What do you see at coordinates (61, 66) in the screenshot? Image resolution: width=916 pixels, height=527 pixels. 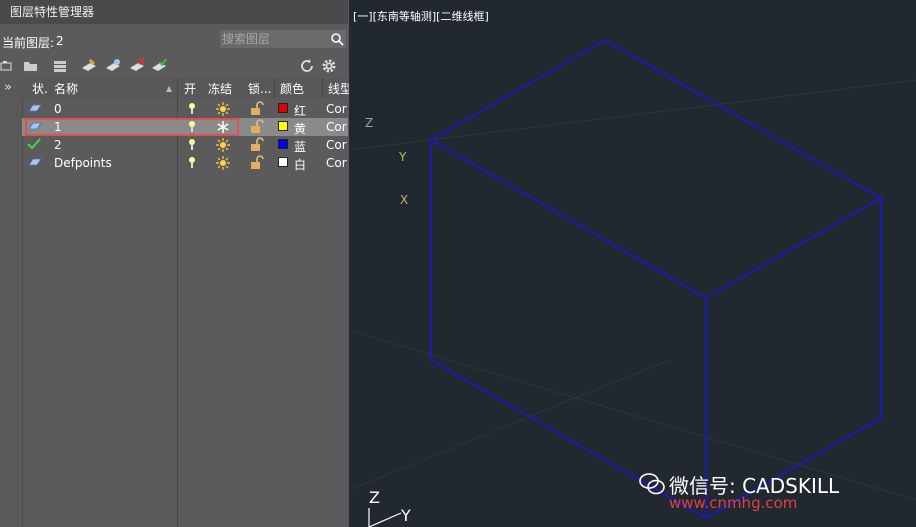 I see `layer-states-icon` at bounding box center [61, 66].